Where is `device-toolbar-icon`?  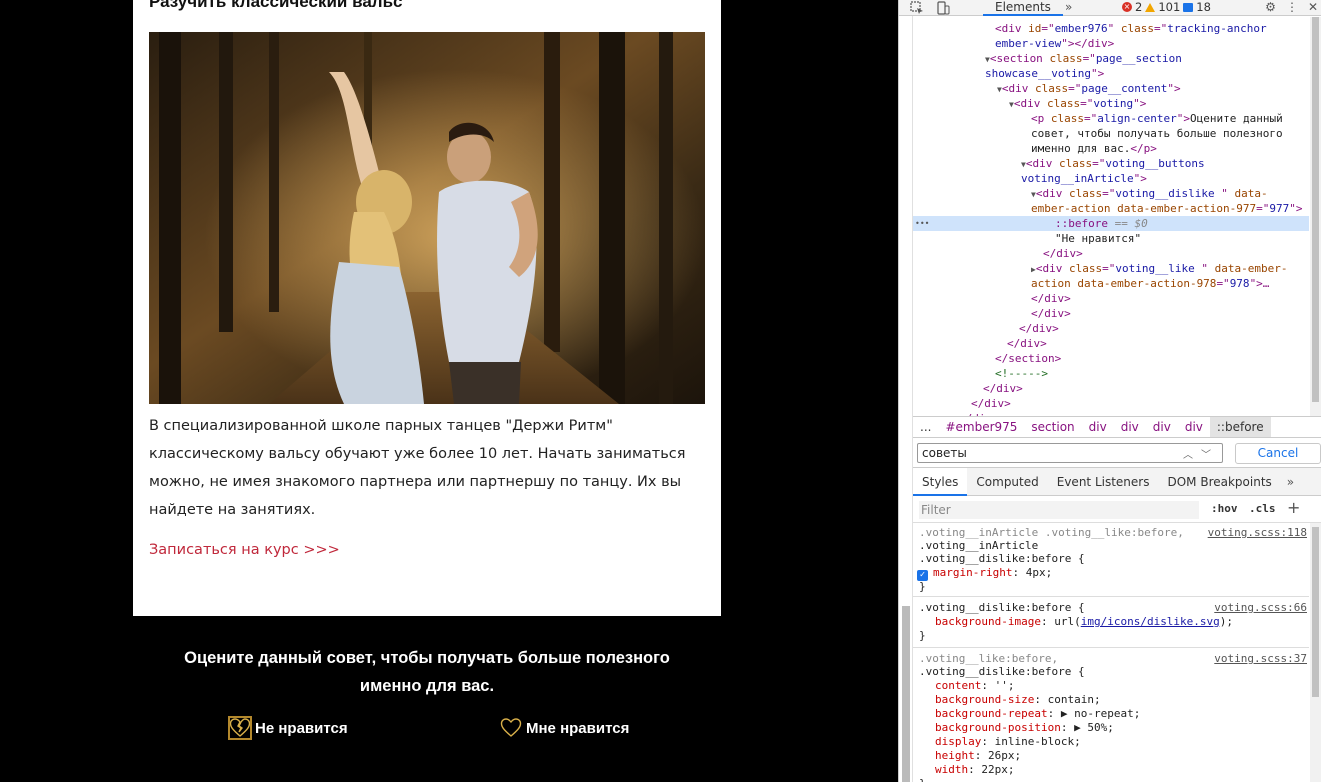
device-toolbar-icon is located at coordinates (943, 7).